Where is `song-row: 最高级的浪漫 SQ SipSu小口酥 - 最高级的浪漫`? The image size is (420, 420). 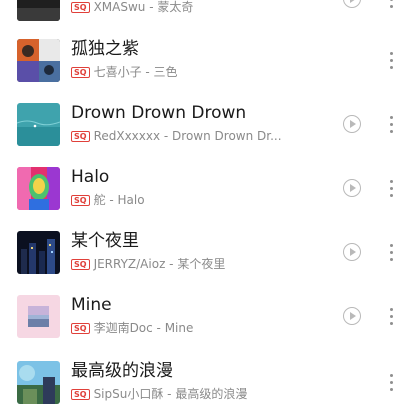 song-row: 最高级的浪漫 SQ SipSu小口酥 - 最高级的浪漫 is located at coordinates (210, 390).